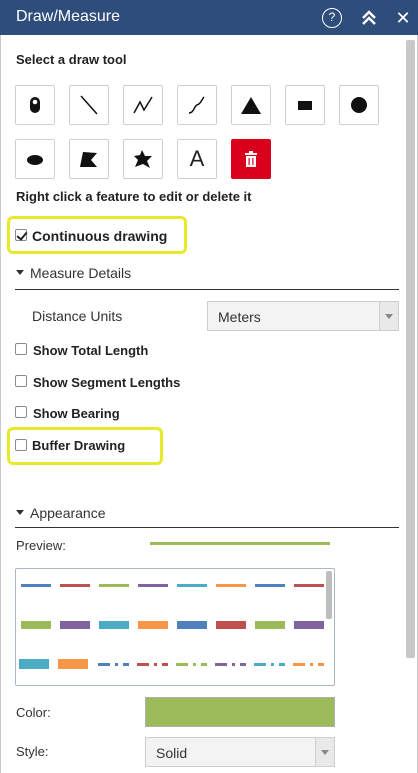 The height and width of the screenshot is (773, 418). I want to click on line-tool-button, so click(89, 105).